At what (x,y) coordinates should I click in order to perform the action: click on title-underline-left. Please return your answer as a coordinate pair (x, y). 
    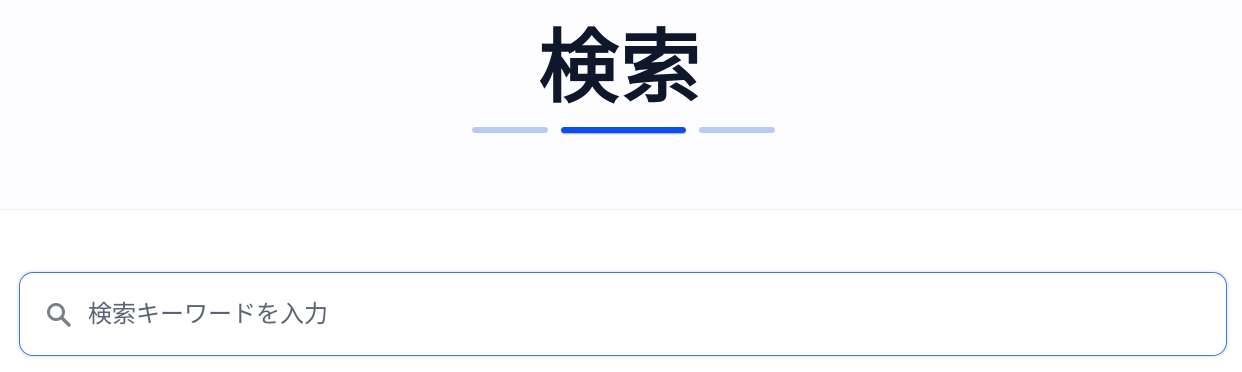
    Looking at the image, I should click on (510, 130).